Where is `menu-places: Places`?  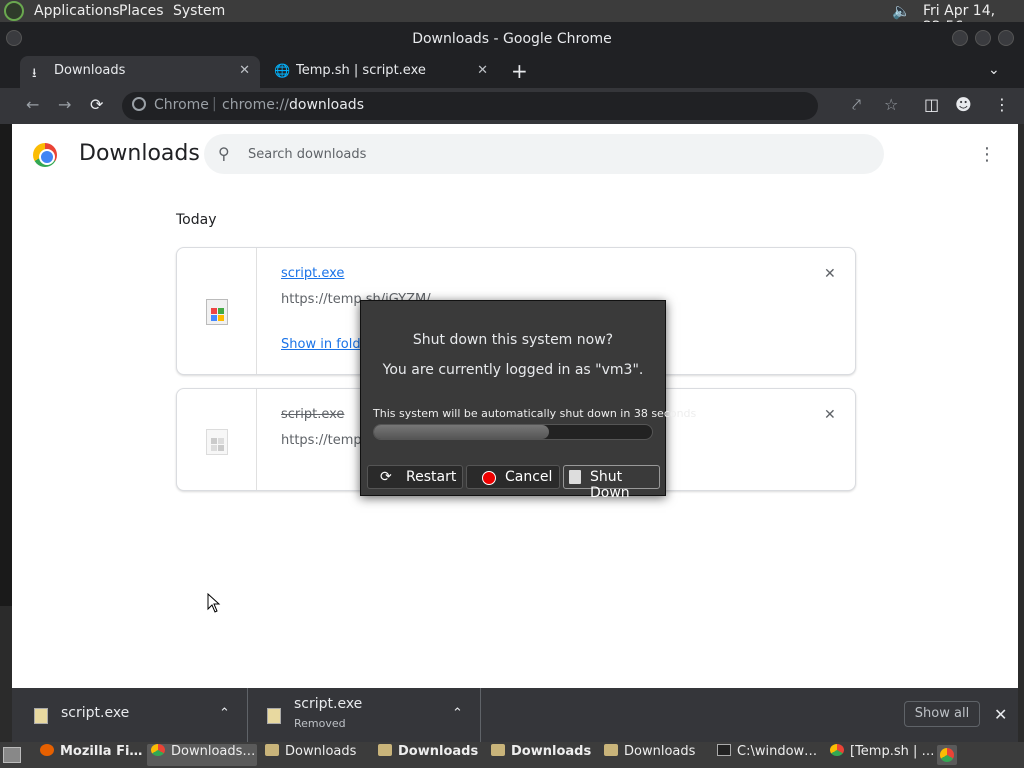
menu-places: Places is located at coordinates (141, 11).